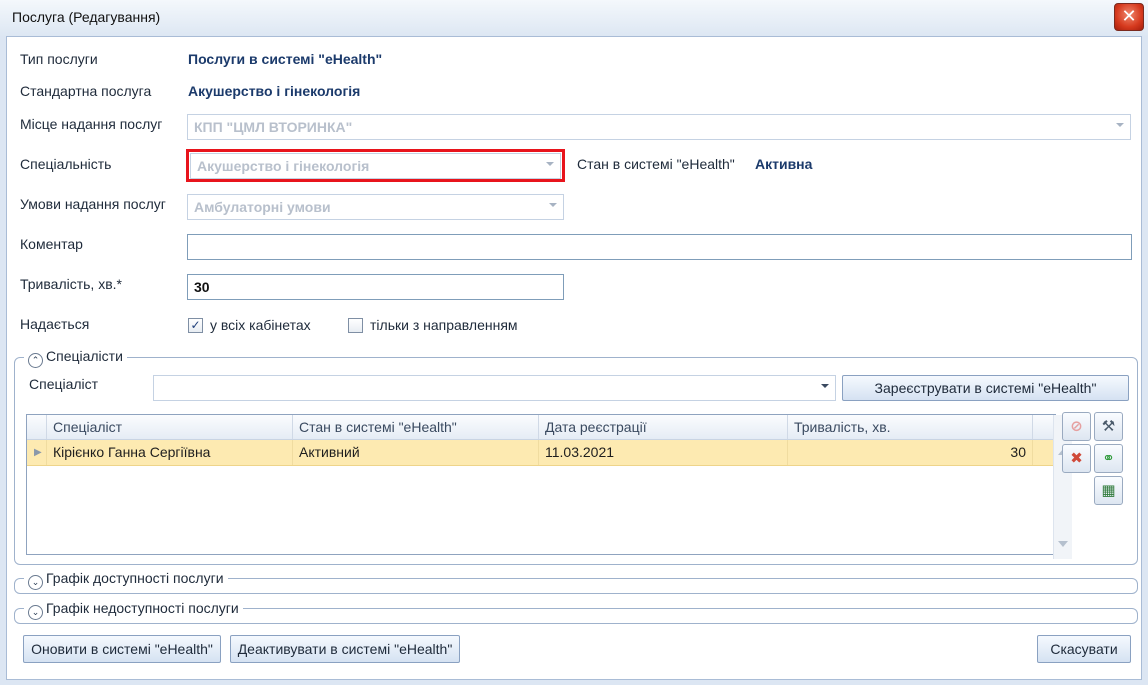 The image size is (1148, 685). What do you see at coordinates (142, 608) in the screenshot?
I see `unavailability-title: Графік недоступності послуги` at bounding box center [142, 608].